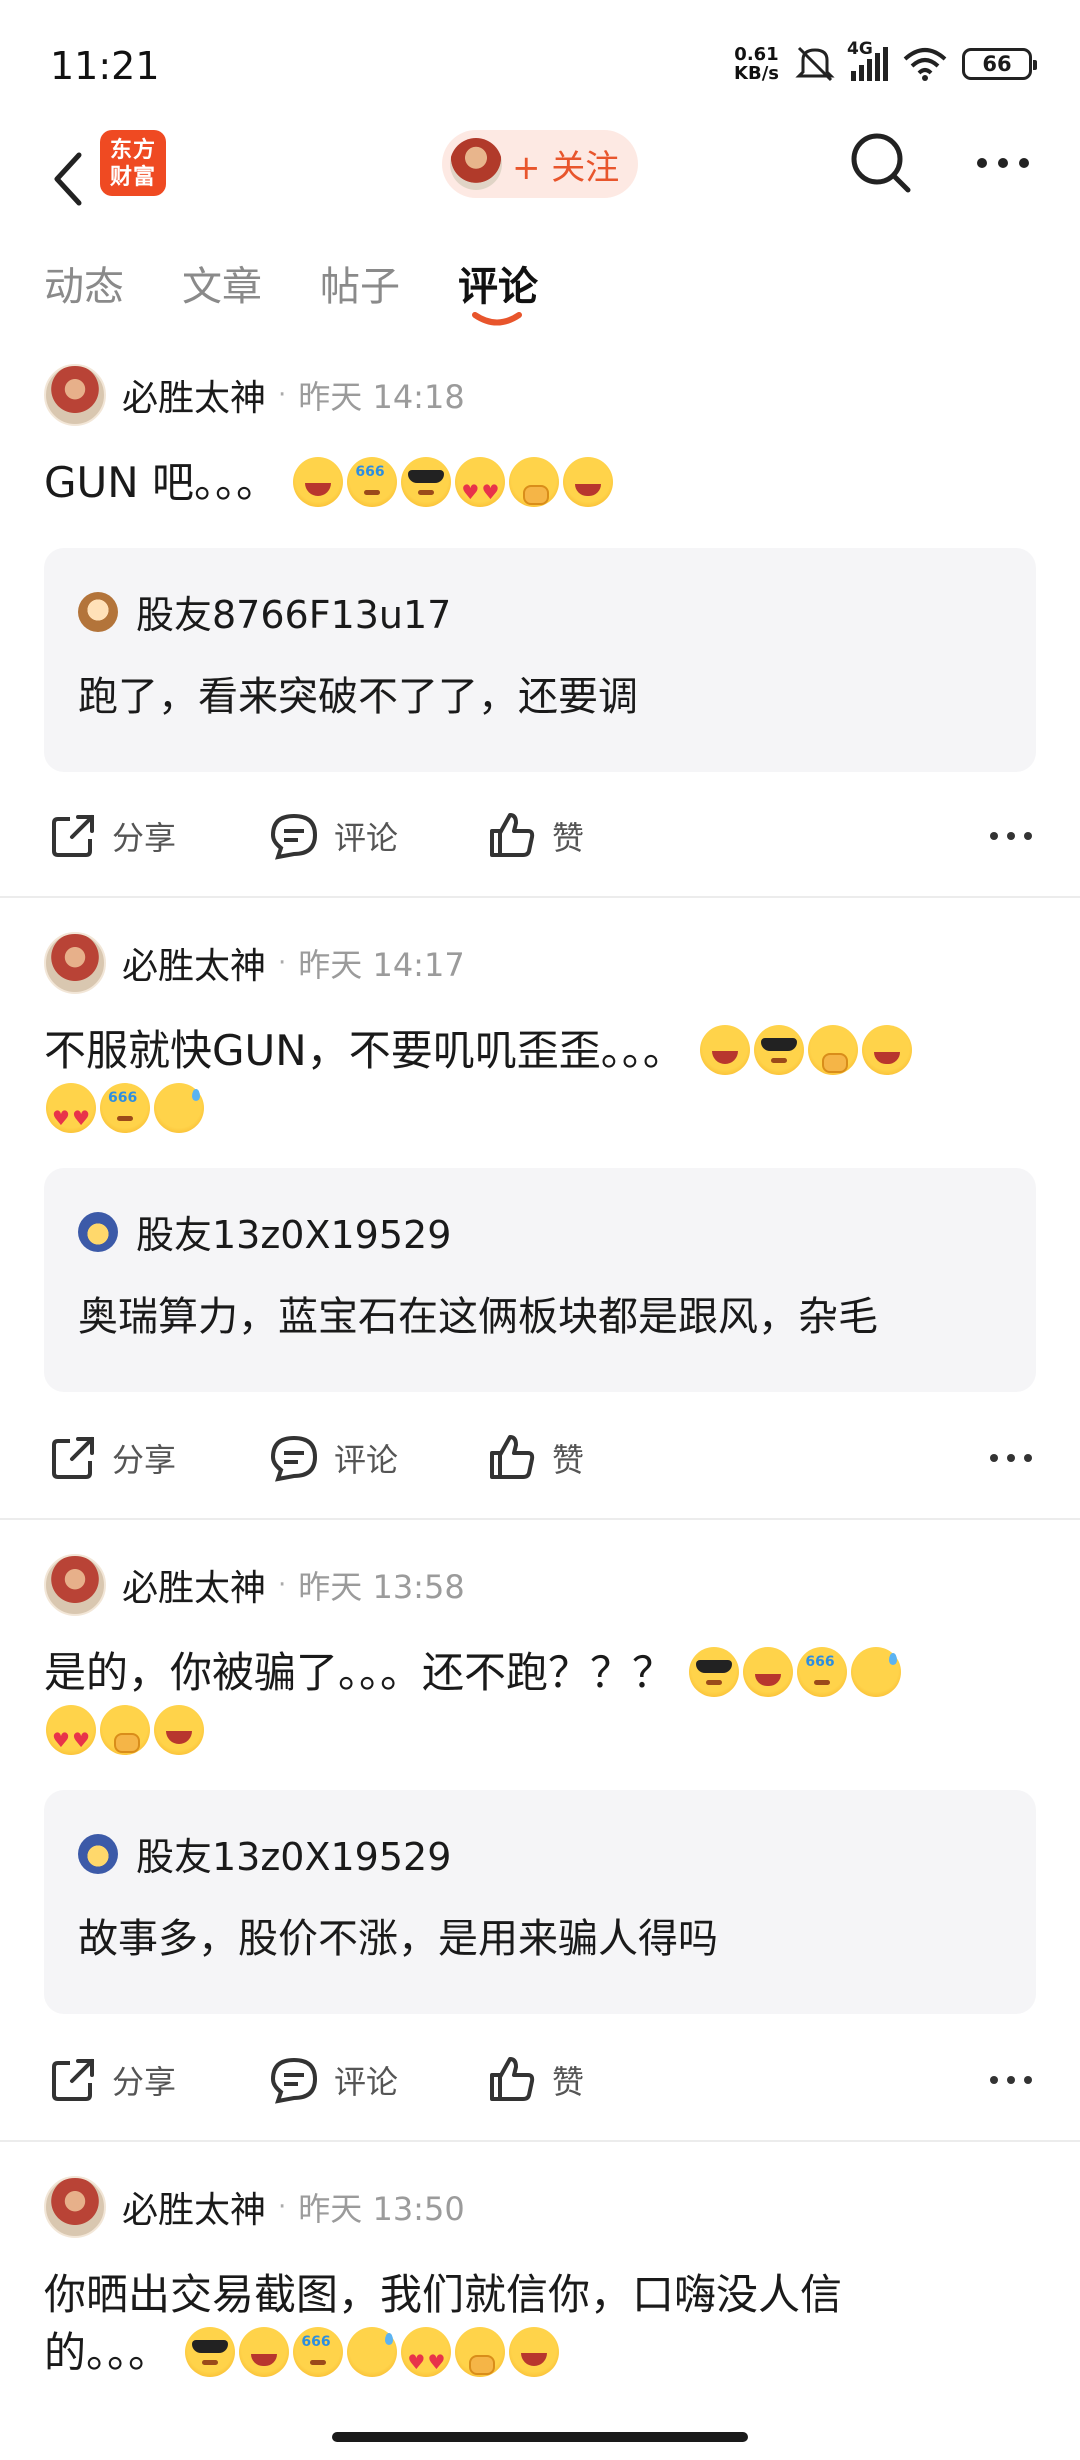 The width and height of the screenshot is (1080, 2460). Describe the element at coordinates (381, 965) in the screenshot. I see `post-time: 昨天 14:17` at that location.